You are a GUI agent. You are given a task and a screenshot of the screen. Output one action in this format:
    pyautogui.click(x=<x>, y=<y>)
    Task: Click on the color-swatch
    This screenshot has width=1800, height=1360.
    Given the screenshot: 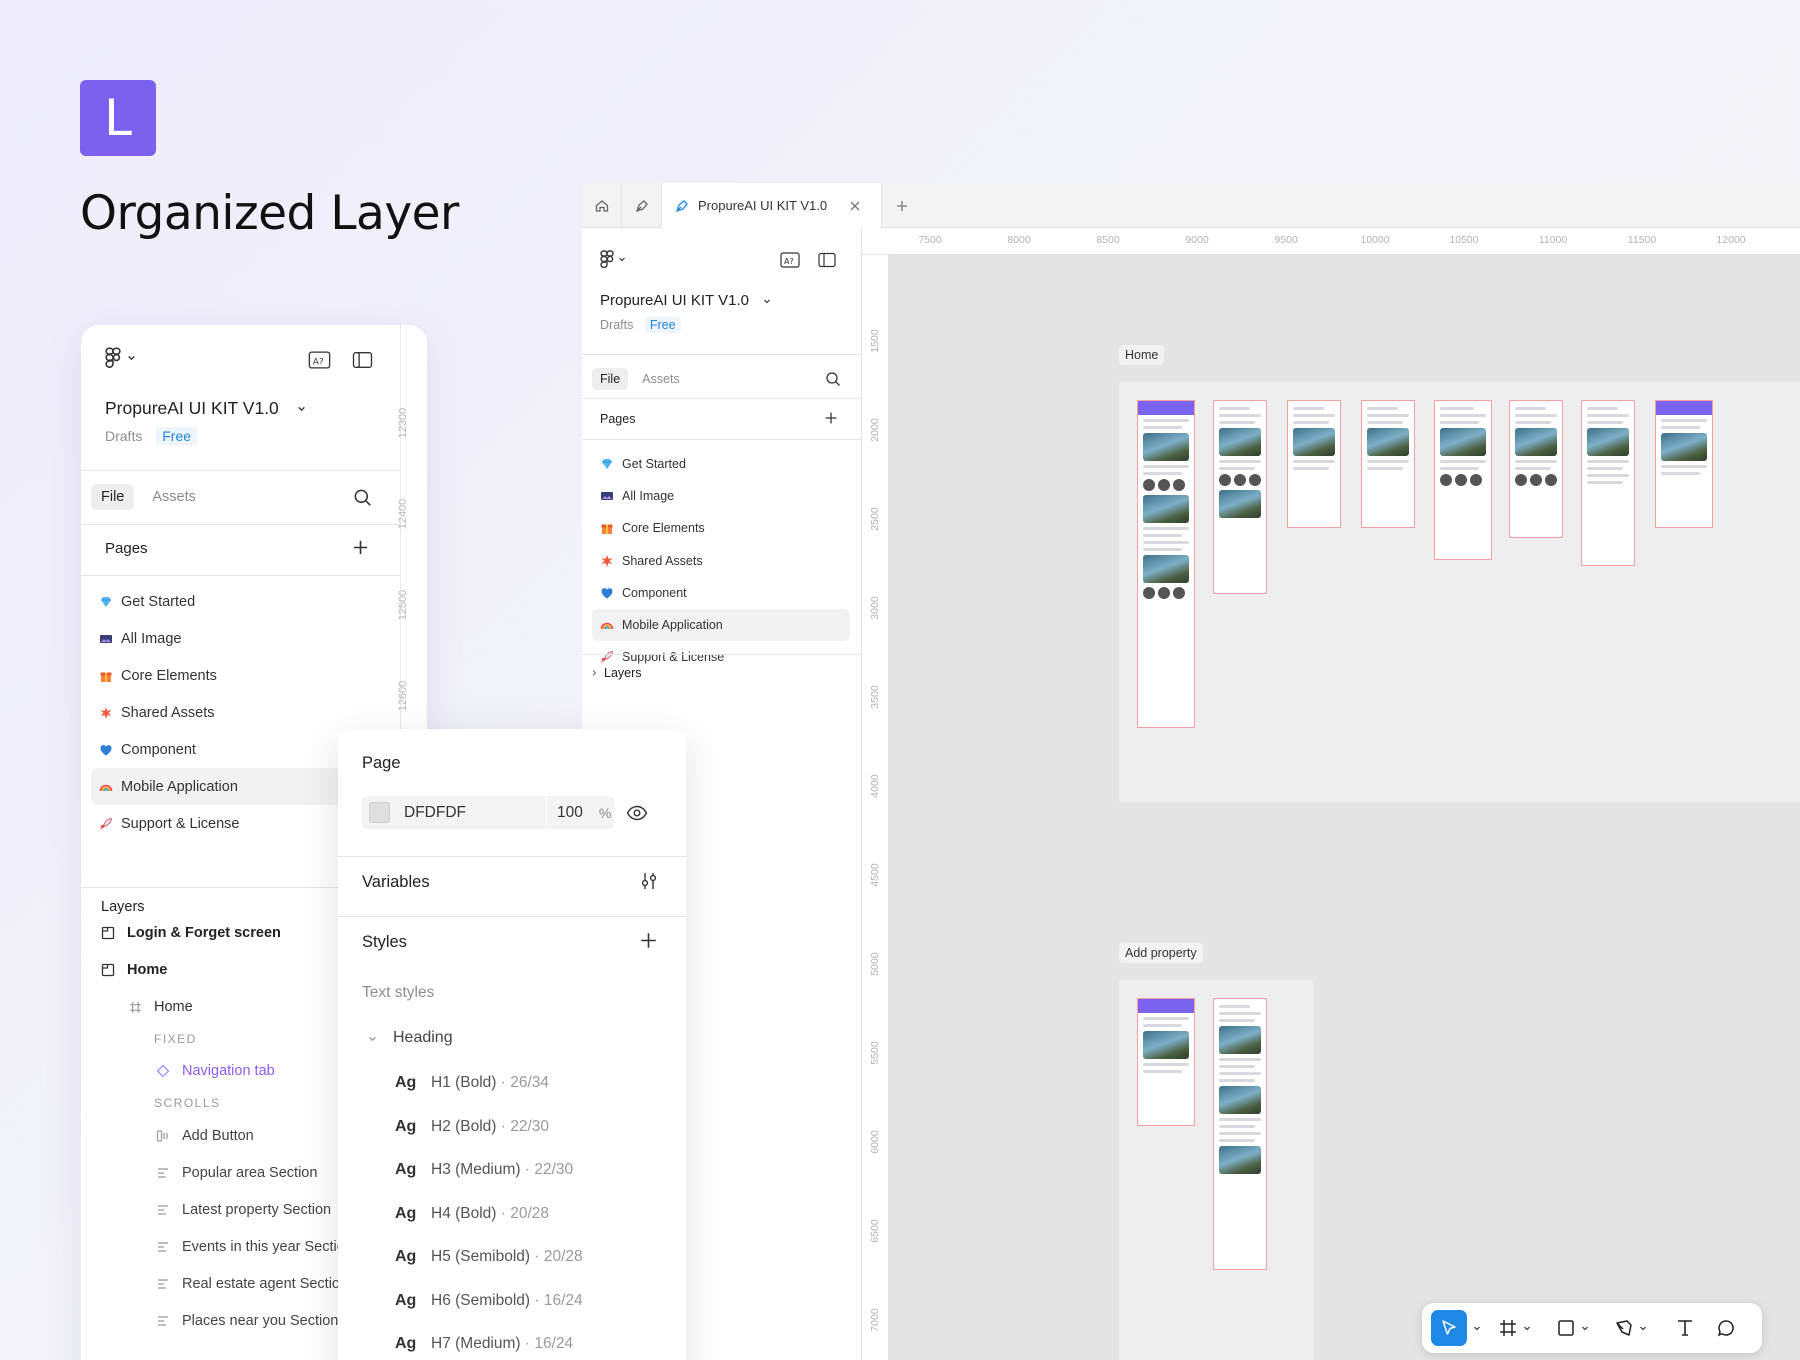 What is the action you would take?
    pyautogui.click(x=379, y=812)
    